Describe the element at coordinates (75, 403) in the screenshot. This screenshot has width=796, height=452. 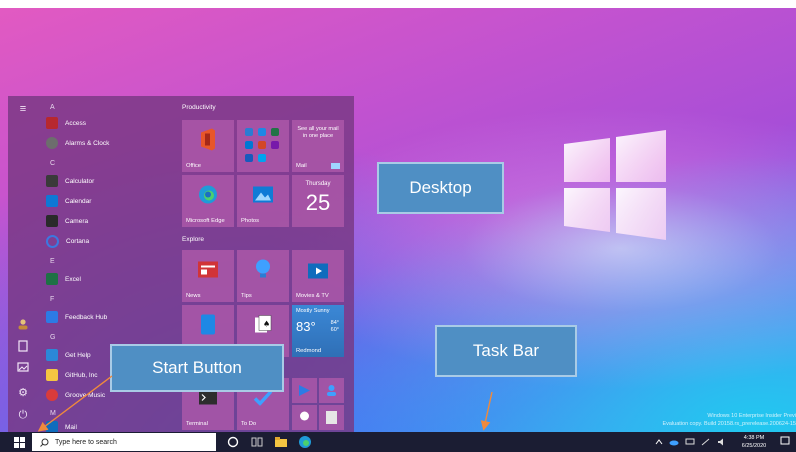
I see `arrow-to-start-button` at that location.